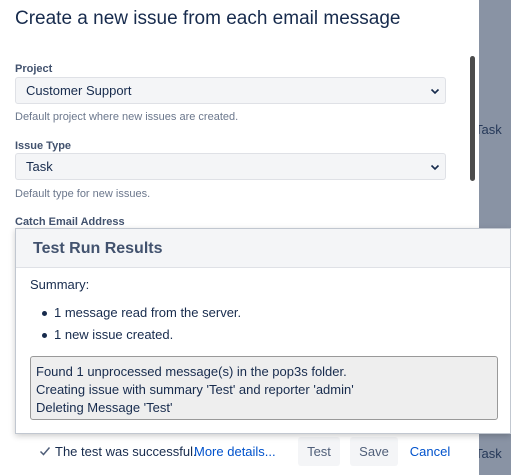 This screenshot has height=475, width=511. What do you see at coordinates (126, 451) in the screenshot?
I see `test-status-message: The test was successful.` at bounding box center [126, 451].